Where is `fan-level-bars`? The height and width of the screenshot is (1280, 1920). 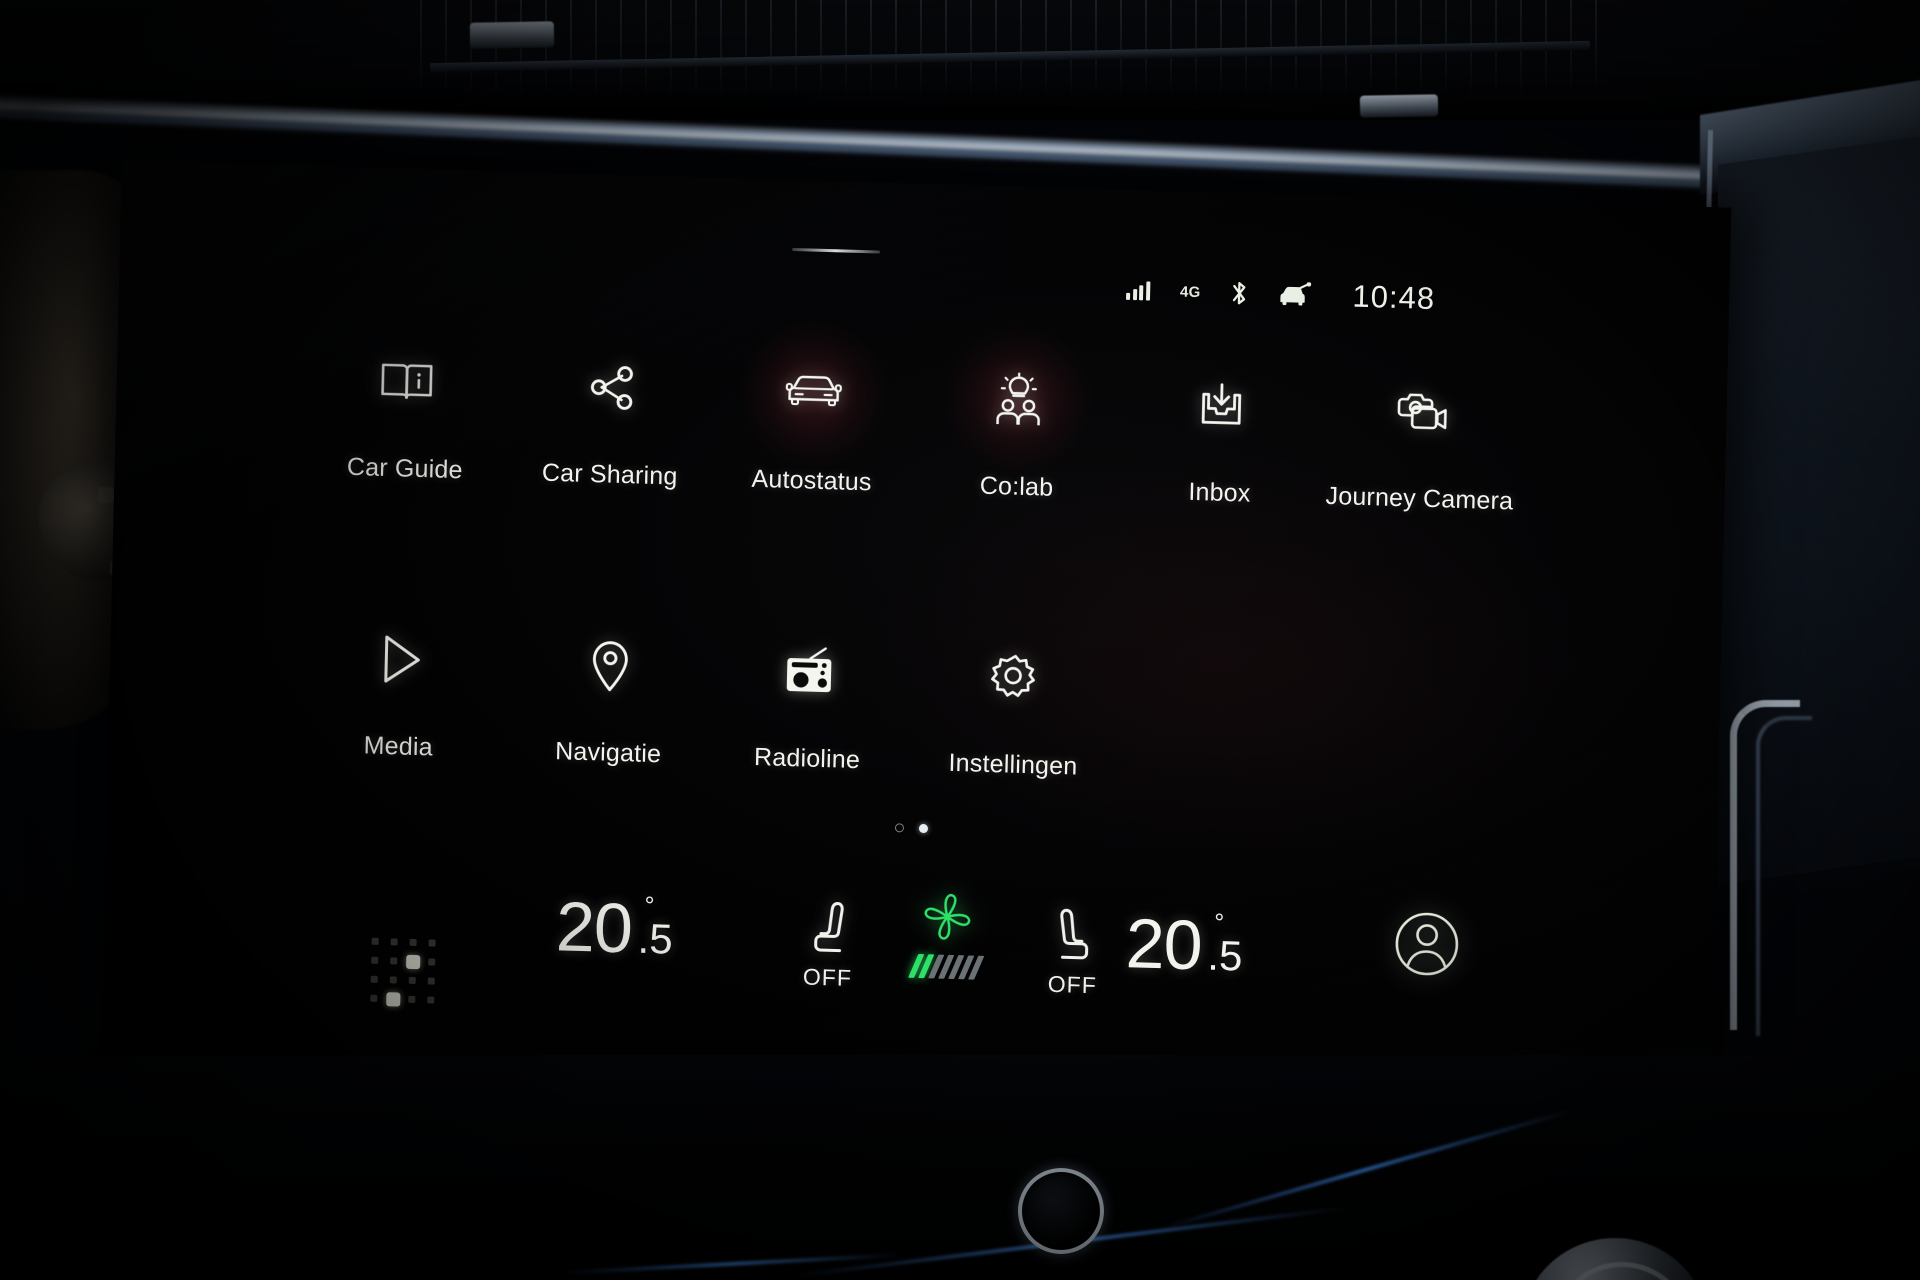 fan-level-bars is located at coordinates (946, 966).